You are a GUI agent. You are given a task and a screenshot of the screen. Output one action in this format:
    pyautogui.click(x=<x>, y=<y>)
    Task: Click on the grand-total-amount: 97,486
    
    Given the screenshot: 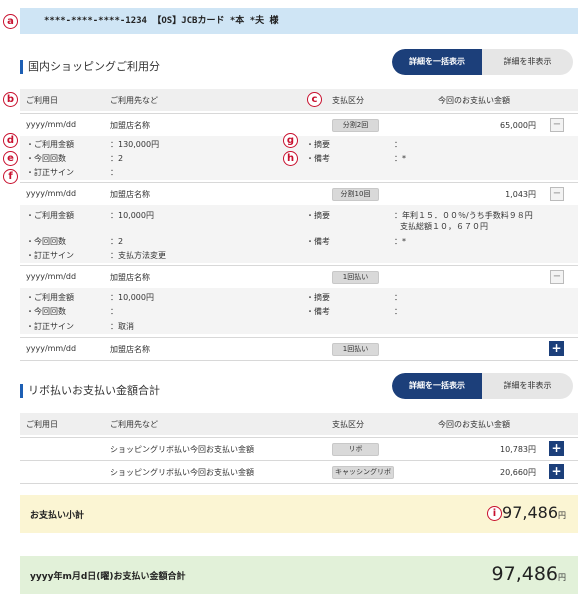 What is the action you would take?
    pyautogui.click(x=524, y=574)
    